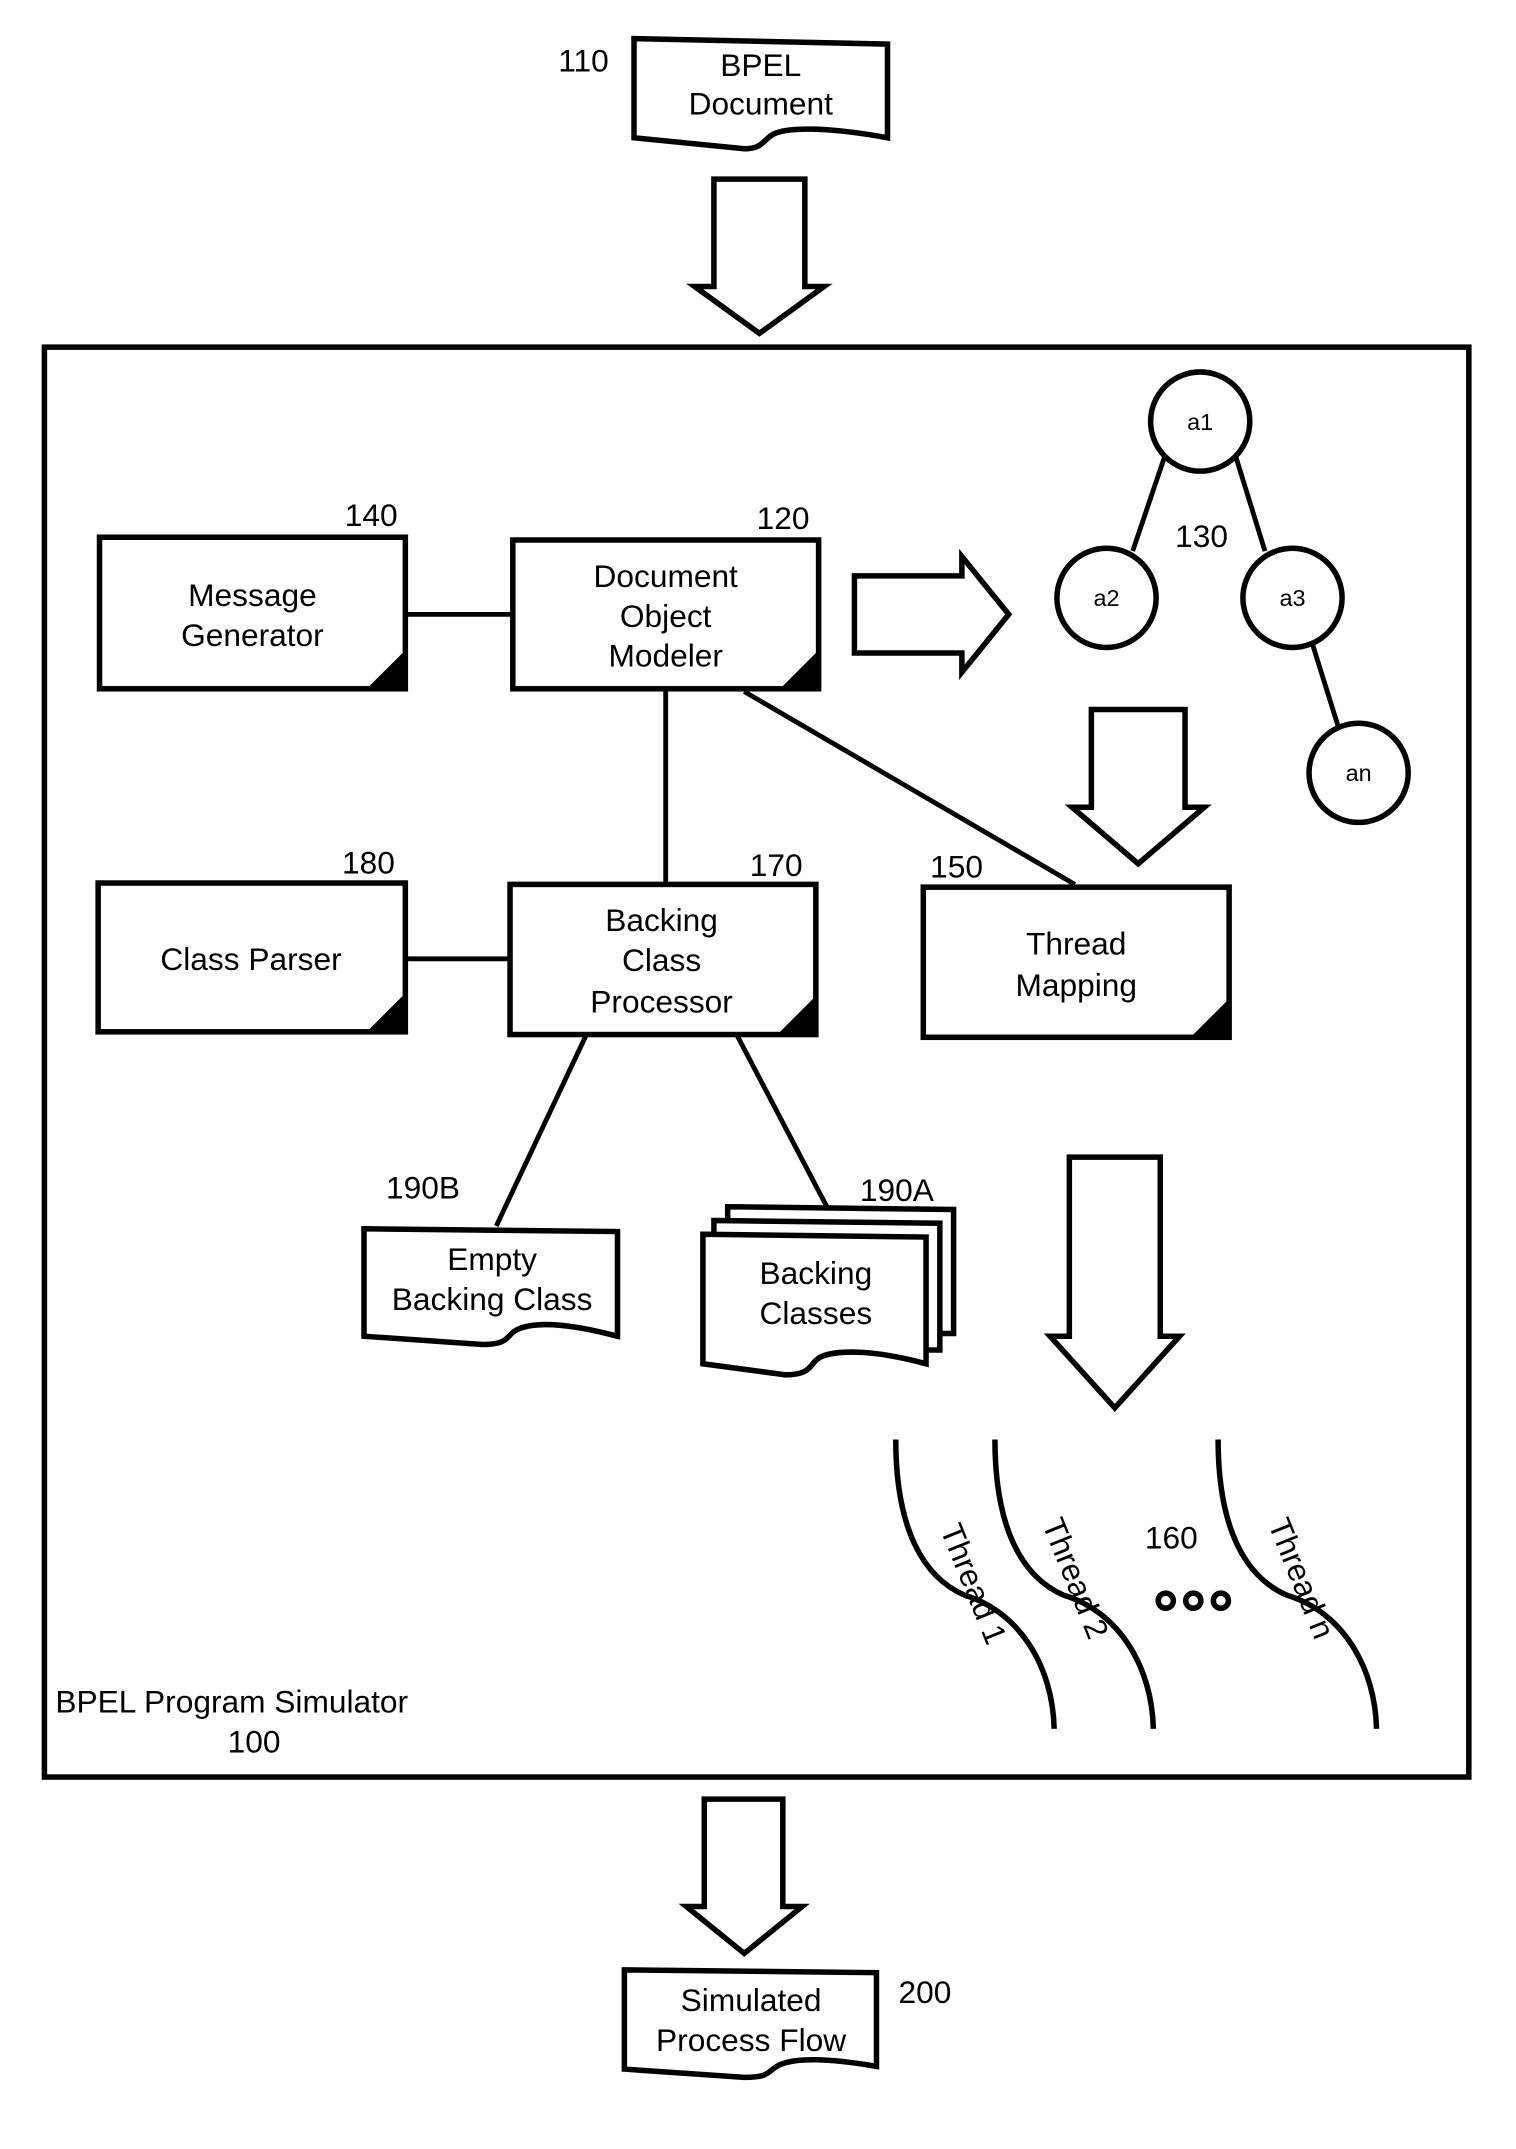  I want to click on simulated-process-flow-document: Simulated Process Flow 200, so click(786, 2024).